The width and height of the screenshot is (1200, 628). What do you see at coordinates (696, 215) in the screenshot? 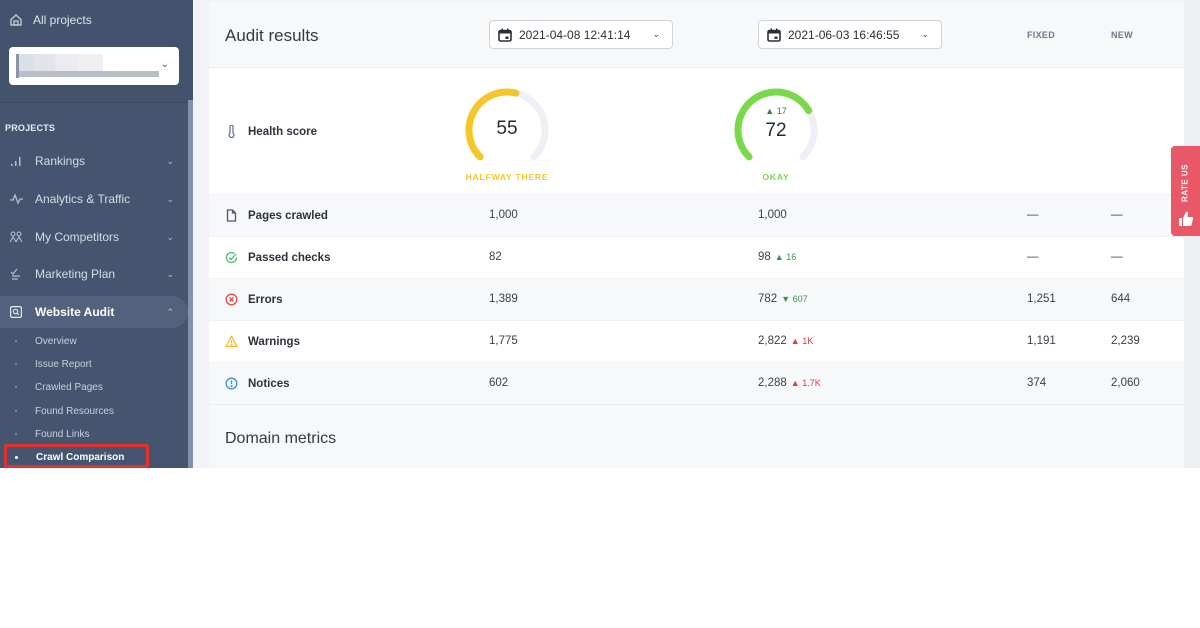
I see `table-row: Pages crawled 1,000 1,000 — —` at bounding box center [696, 215].